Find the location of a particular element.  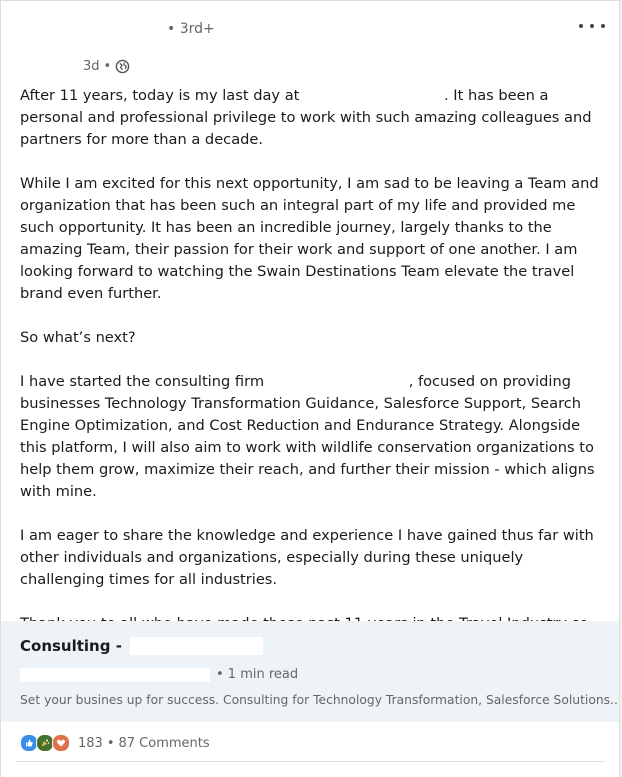

post-header: • 3rd+ 3d • is located at coordinates (310, 42).